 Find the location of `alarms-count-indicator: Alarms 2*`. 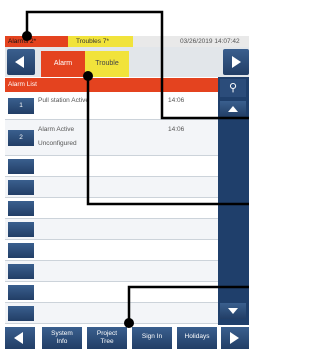

alarms-count-indicator: Alarms 2* is located at coordinates (36, 41).